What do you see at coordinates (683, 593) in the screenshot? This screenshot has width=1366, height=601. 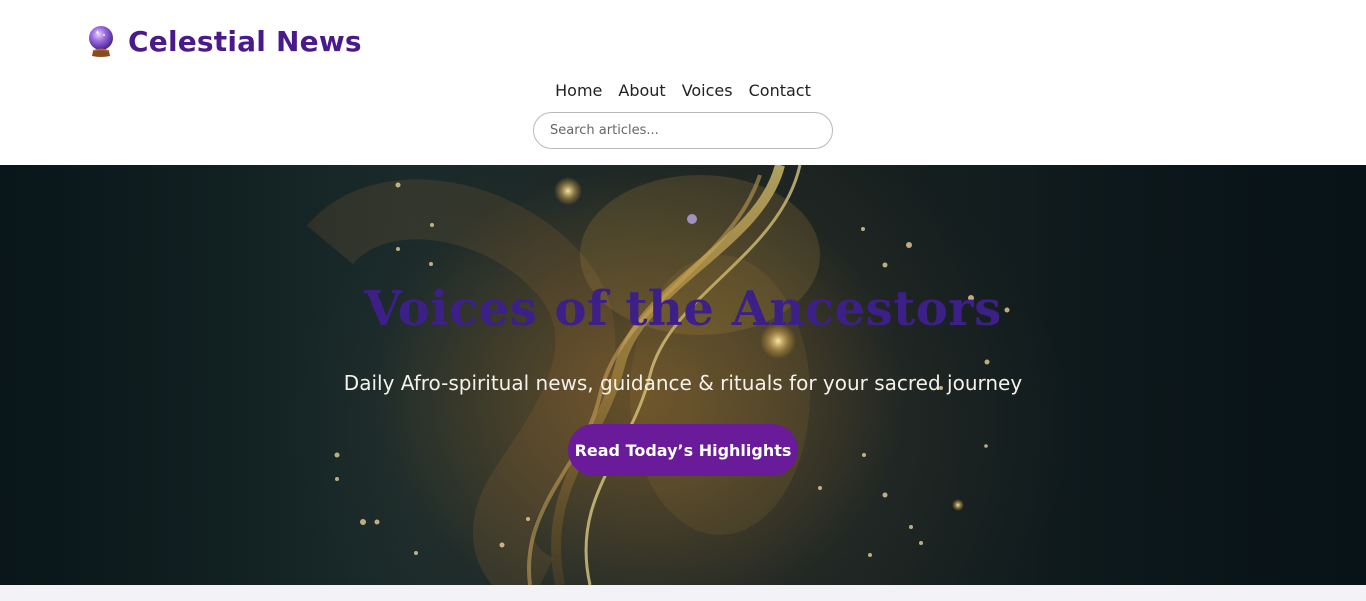 I see `content-area-start` at bounding box center [683, 593].